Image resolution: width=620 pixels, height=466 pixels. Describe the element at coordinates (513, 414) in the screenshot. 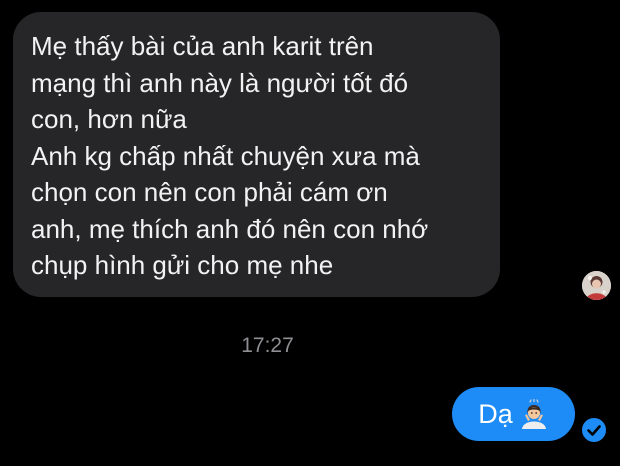

I see `outgoing-message-bubble: Dạ` at that location.